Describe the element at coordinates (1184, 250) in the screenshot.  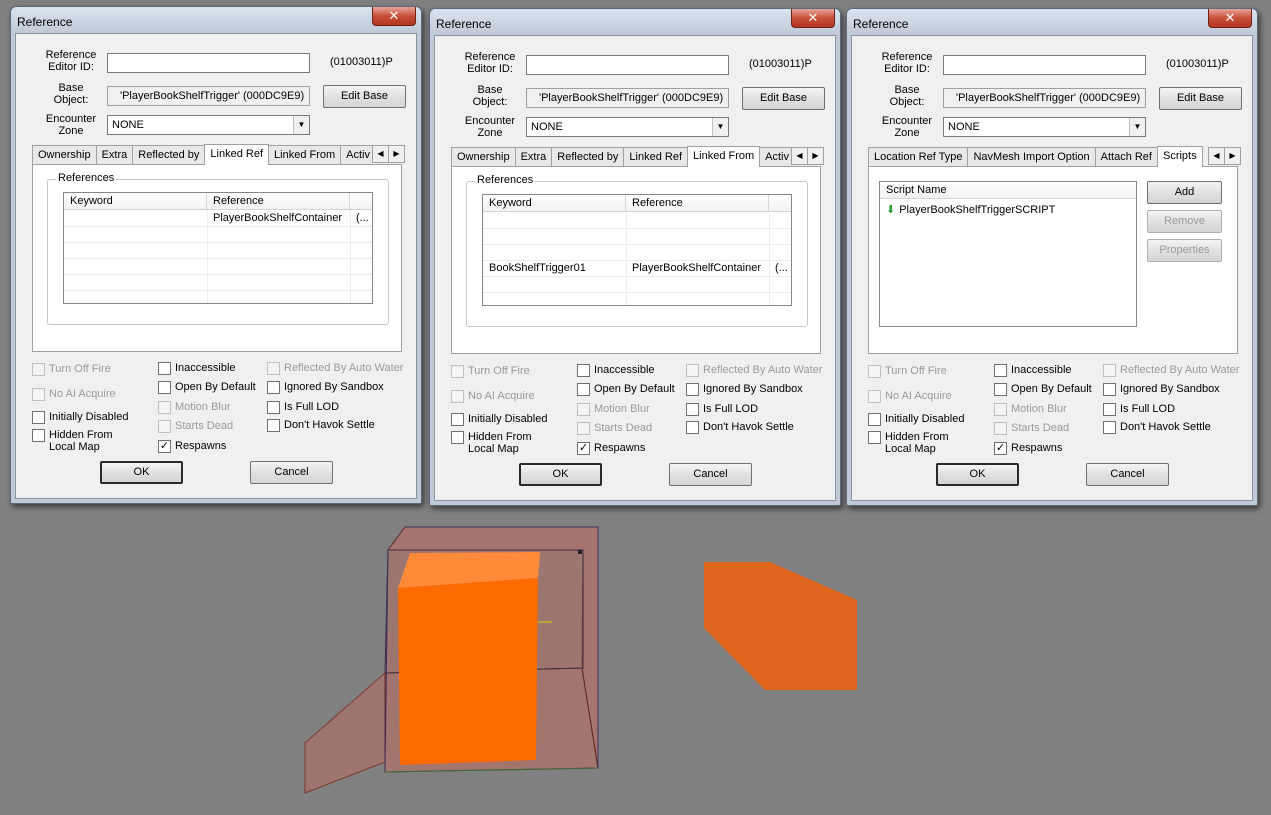
I see `properties-button: Properties` at that location.